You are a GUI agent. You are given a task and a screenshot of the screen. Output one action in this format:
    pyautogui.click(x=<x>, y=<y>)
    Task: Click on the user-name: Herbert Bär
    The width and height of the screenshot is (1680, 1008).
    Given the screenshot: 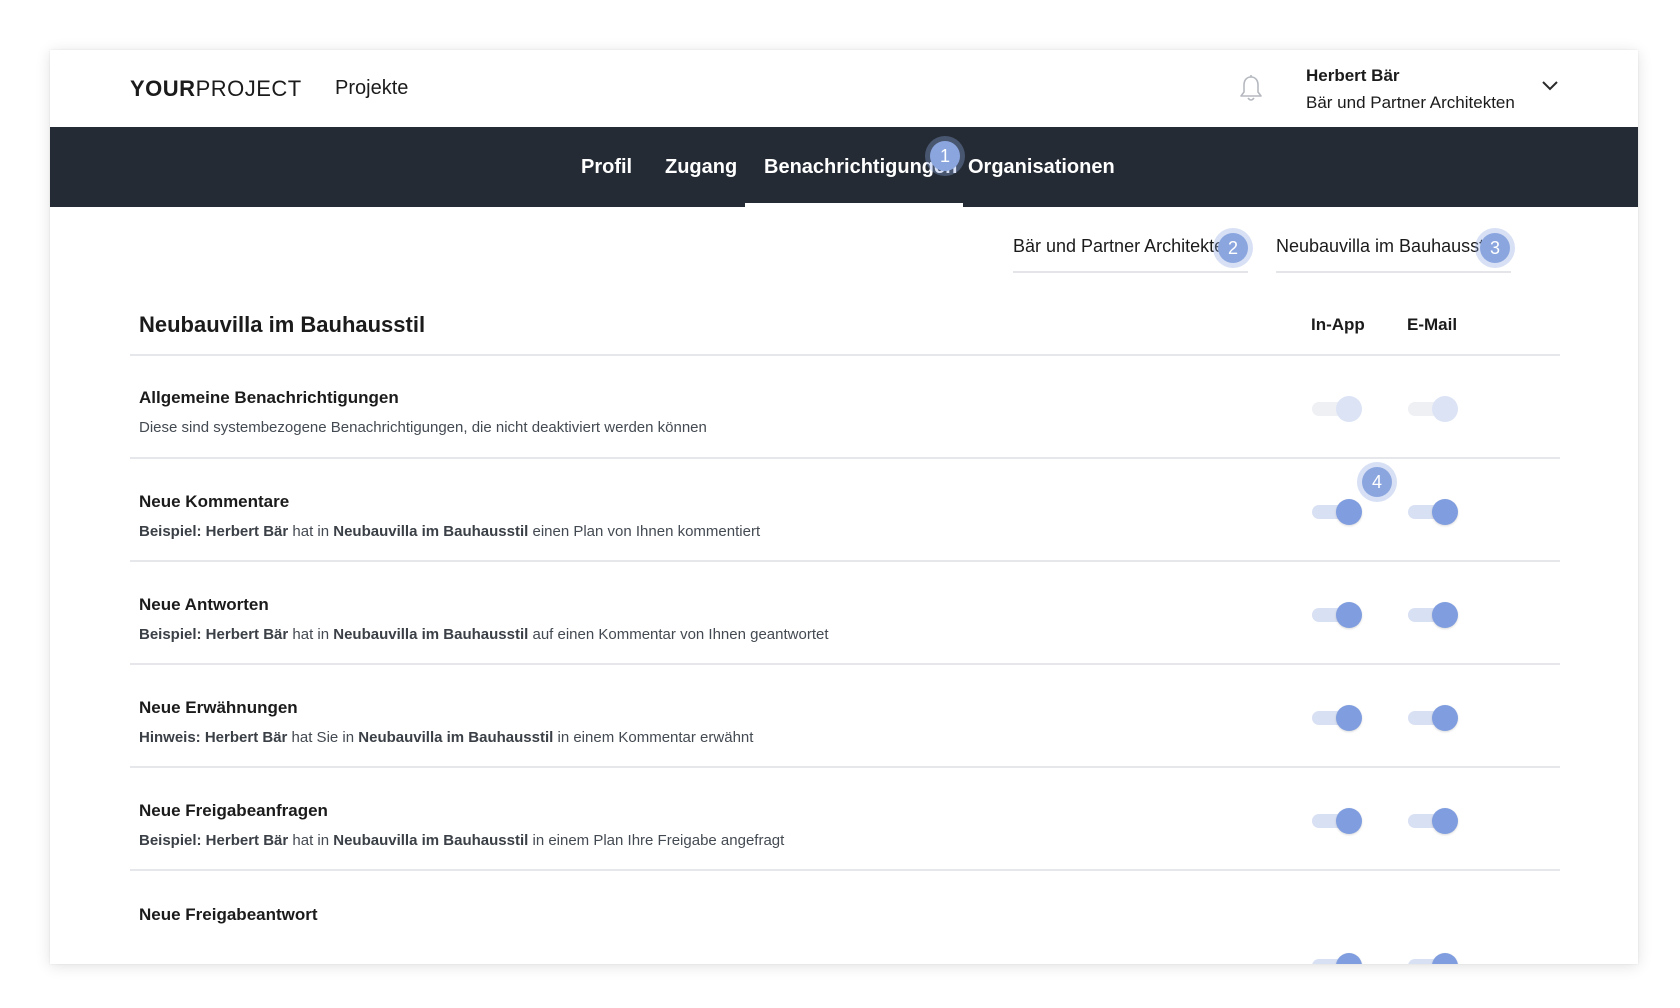 What is the action you would take?
    pyautogui.click(x=1353, y=75)
    